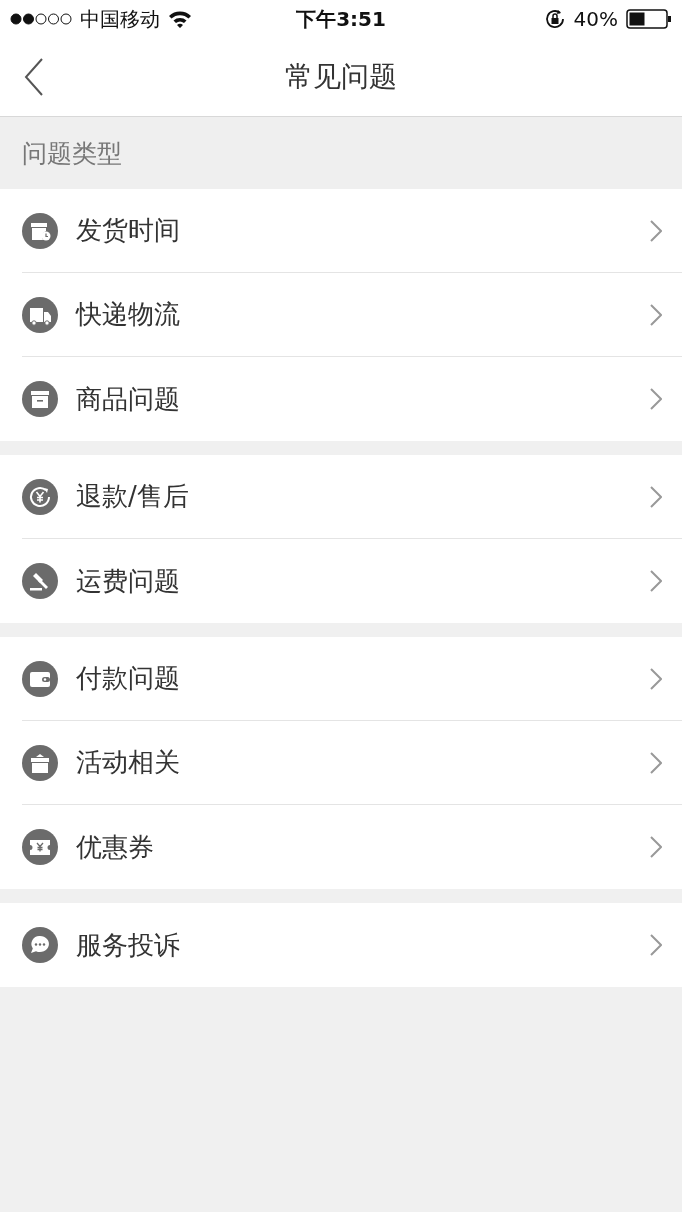  What do you see at coordinates (649, 19) in the screenshot?
I see `battery-icon` at bounding box center [649, 19].